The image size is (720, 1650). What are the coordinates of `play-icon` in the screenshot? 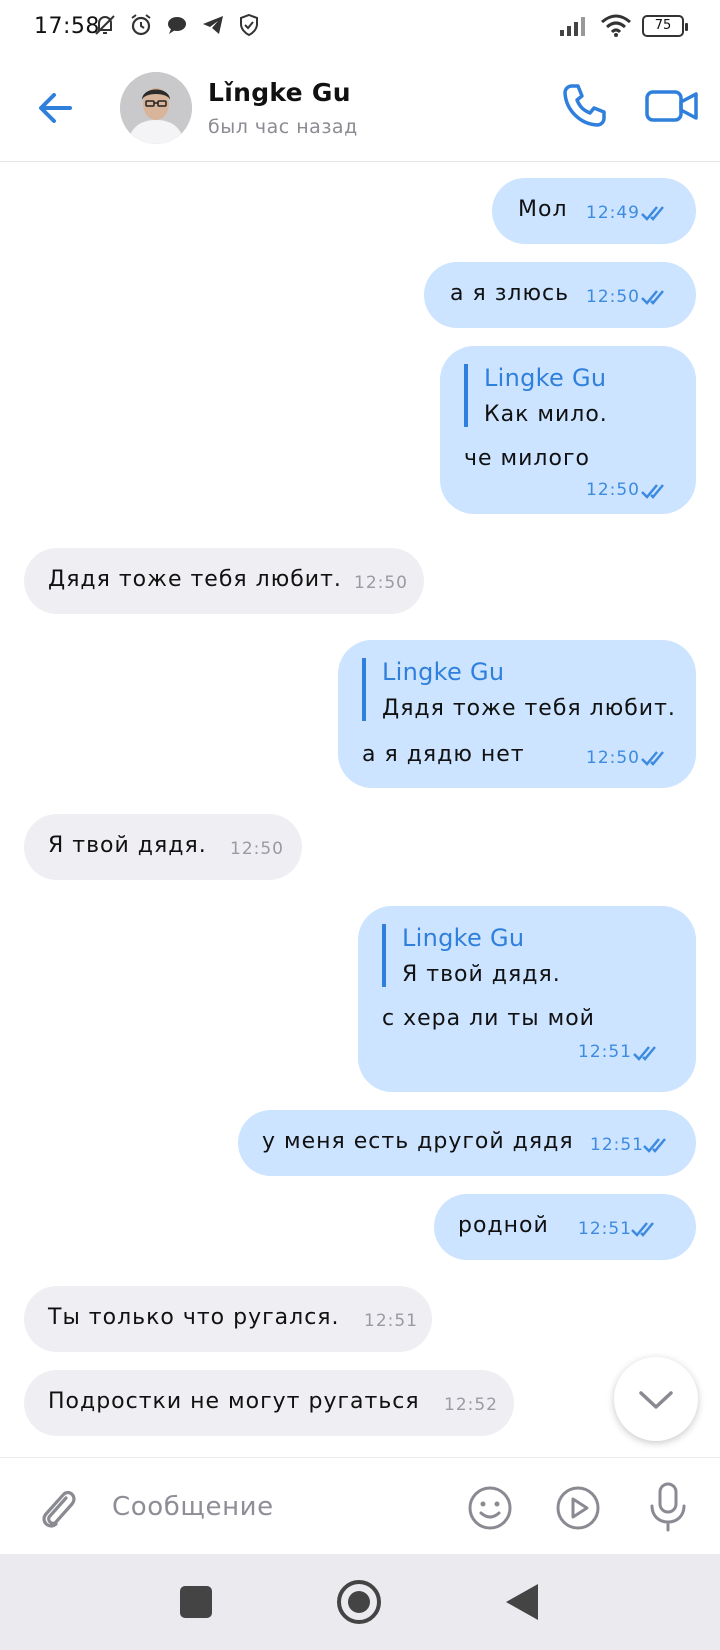 It's located at (578, 1508).